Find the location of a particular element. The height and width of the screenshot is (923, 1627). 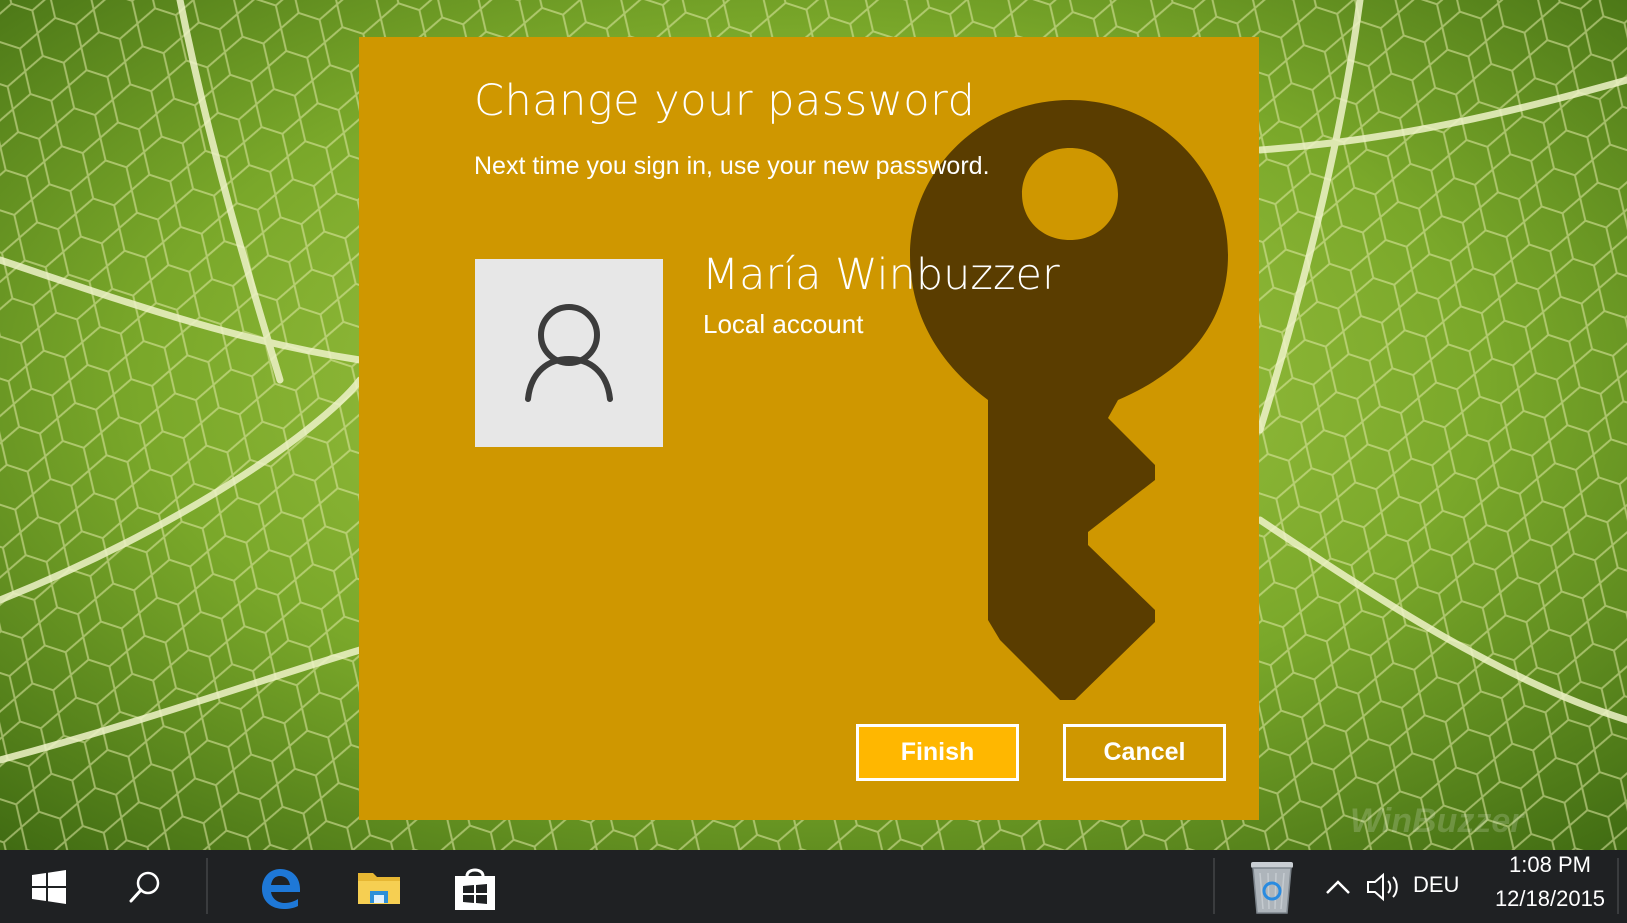

taskbar is located at coordinates (813, 886).